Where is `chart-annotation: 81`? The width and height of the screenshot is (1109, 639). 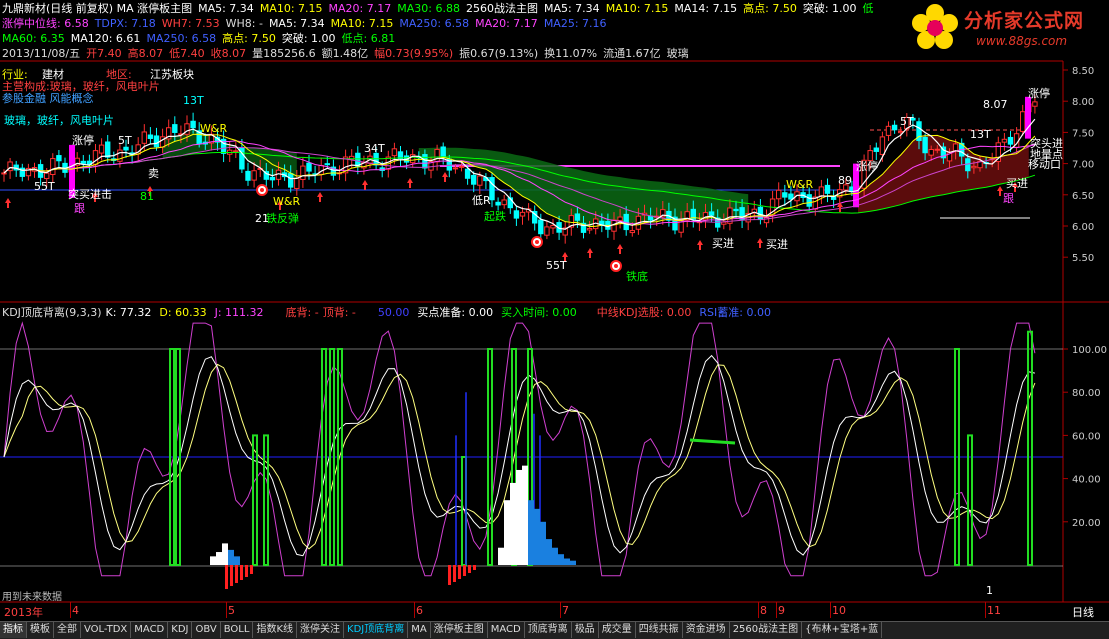
chart-annotation: 81 is located at coordinates (147, 196).